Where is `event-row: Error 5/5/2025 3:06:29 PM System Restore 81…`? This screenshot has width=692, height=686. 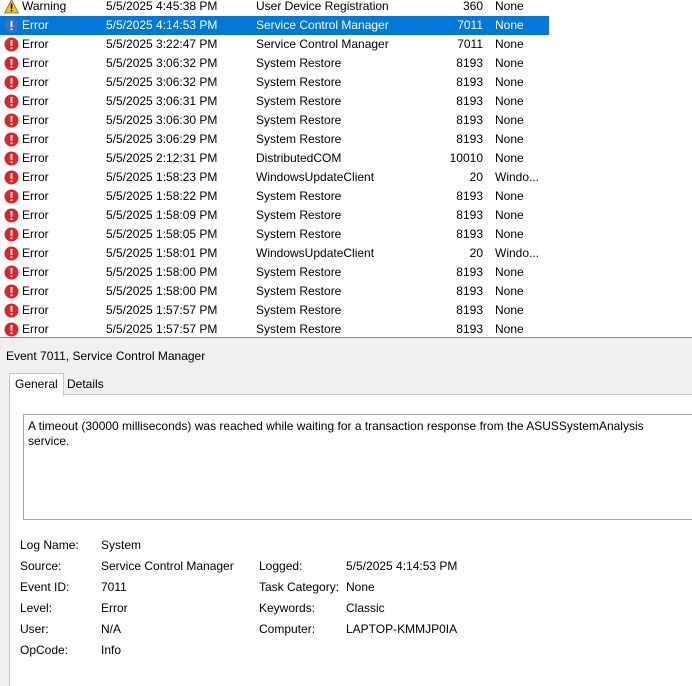
event-row: Error 5/5/2025 3:06:29 PM System Restore 81… is located at coordinates (274, 139).